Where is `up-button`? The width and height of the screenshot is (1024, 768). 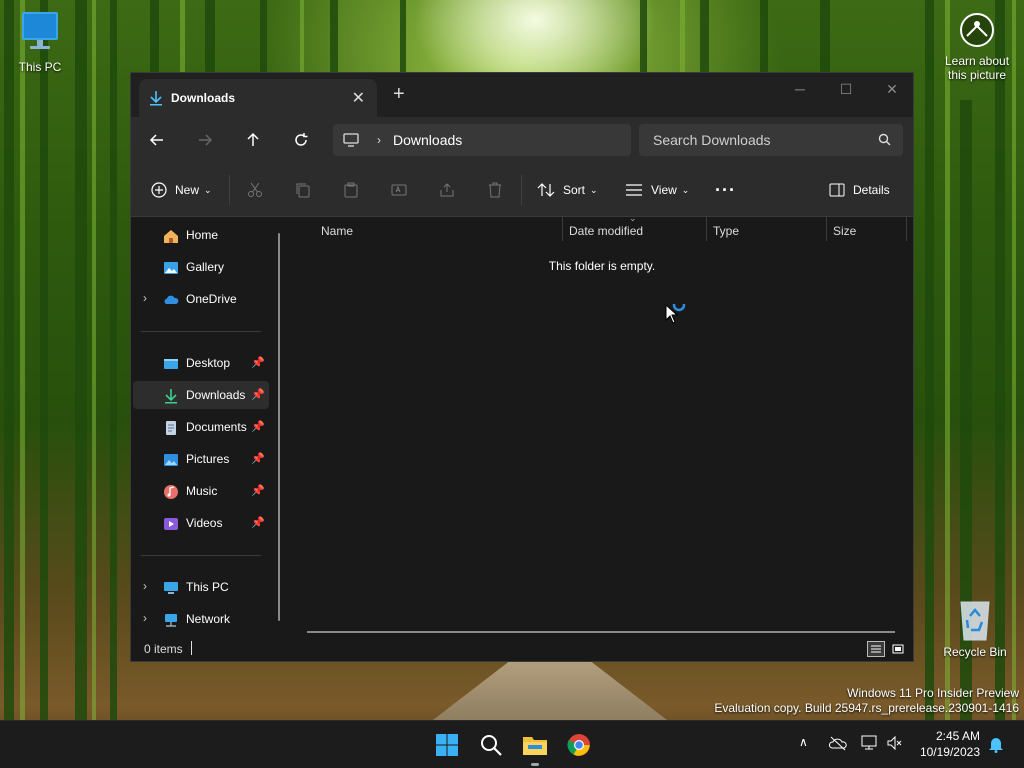
up-button is located at coordinates (253, 140).